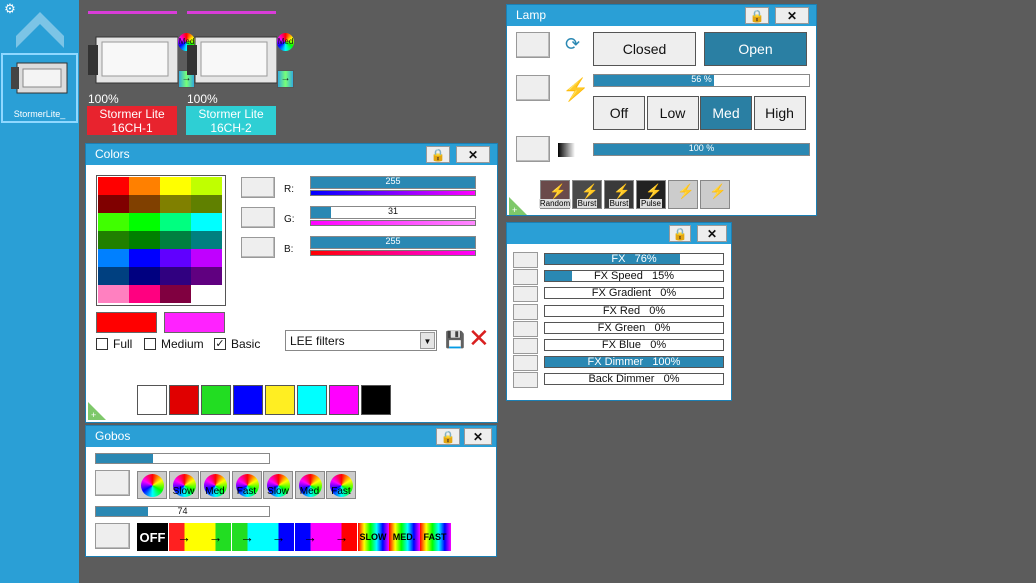  Describe the element at coordinates (182, 458) in the screenshot. I see `gobo-wheel-slider: 135` at that location.